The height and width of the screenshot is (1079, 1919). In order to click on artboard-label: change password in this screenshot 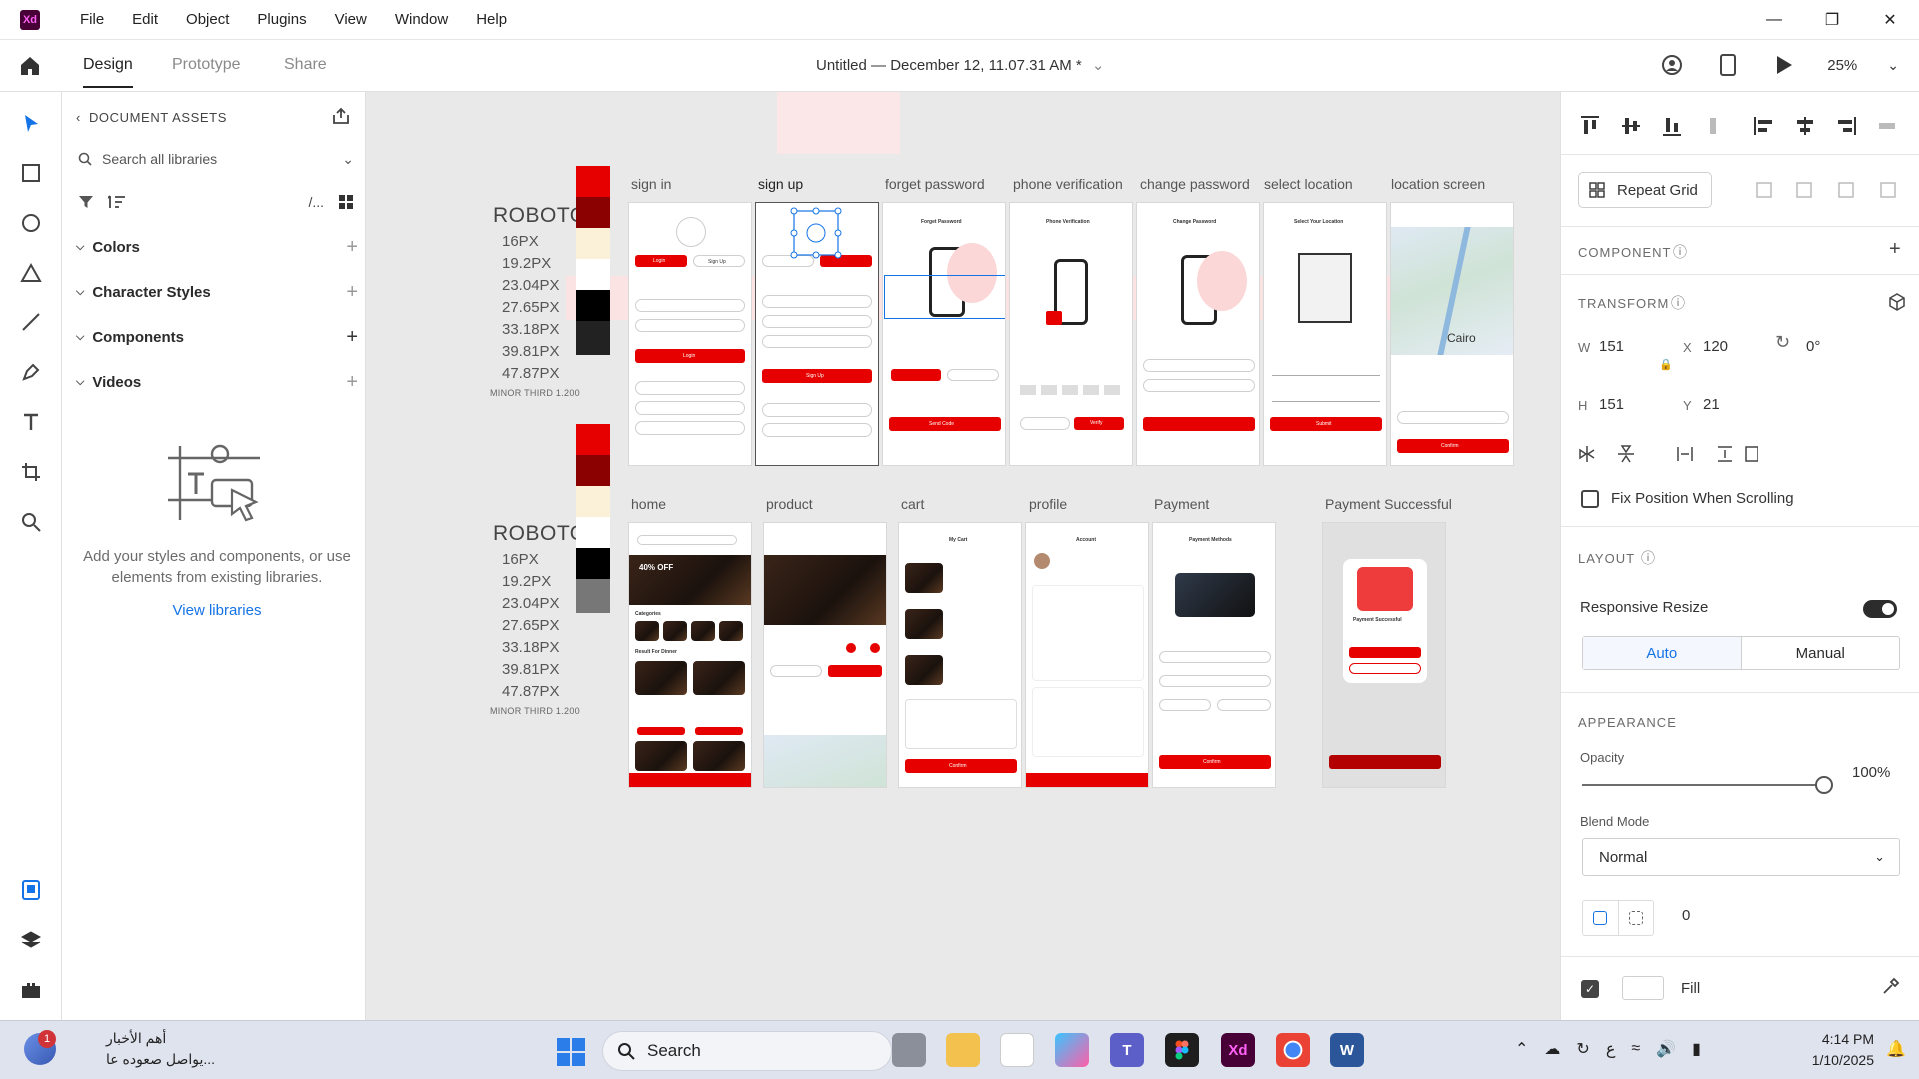, I will do `click(1195, 184)`.